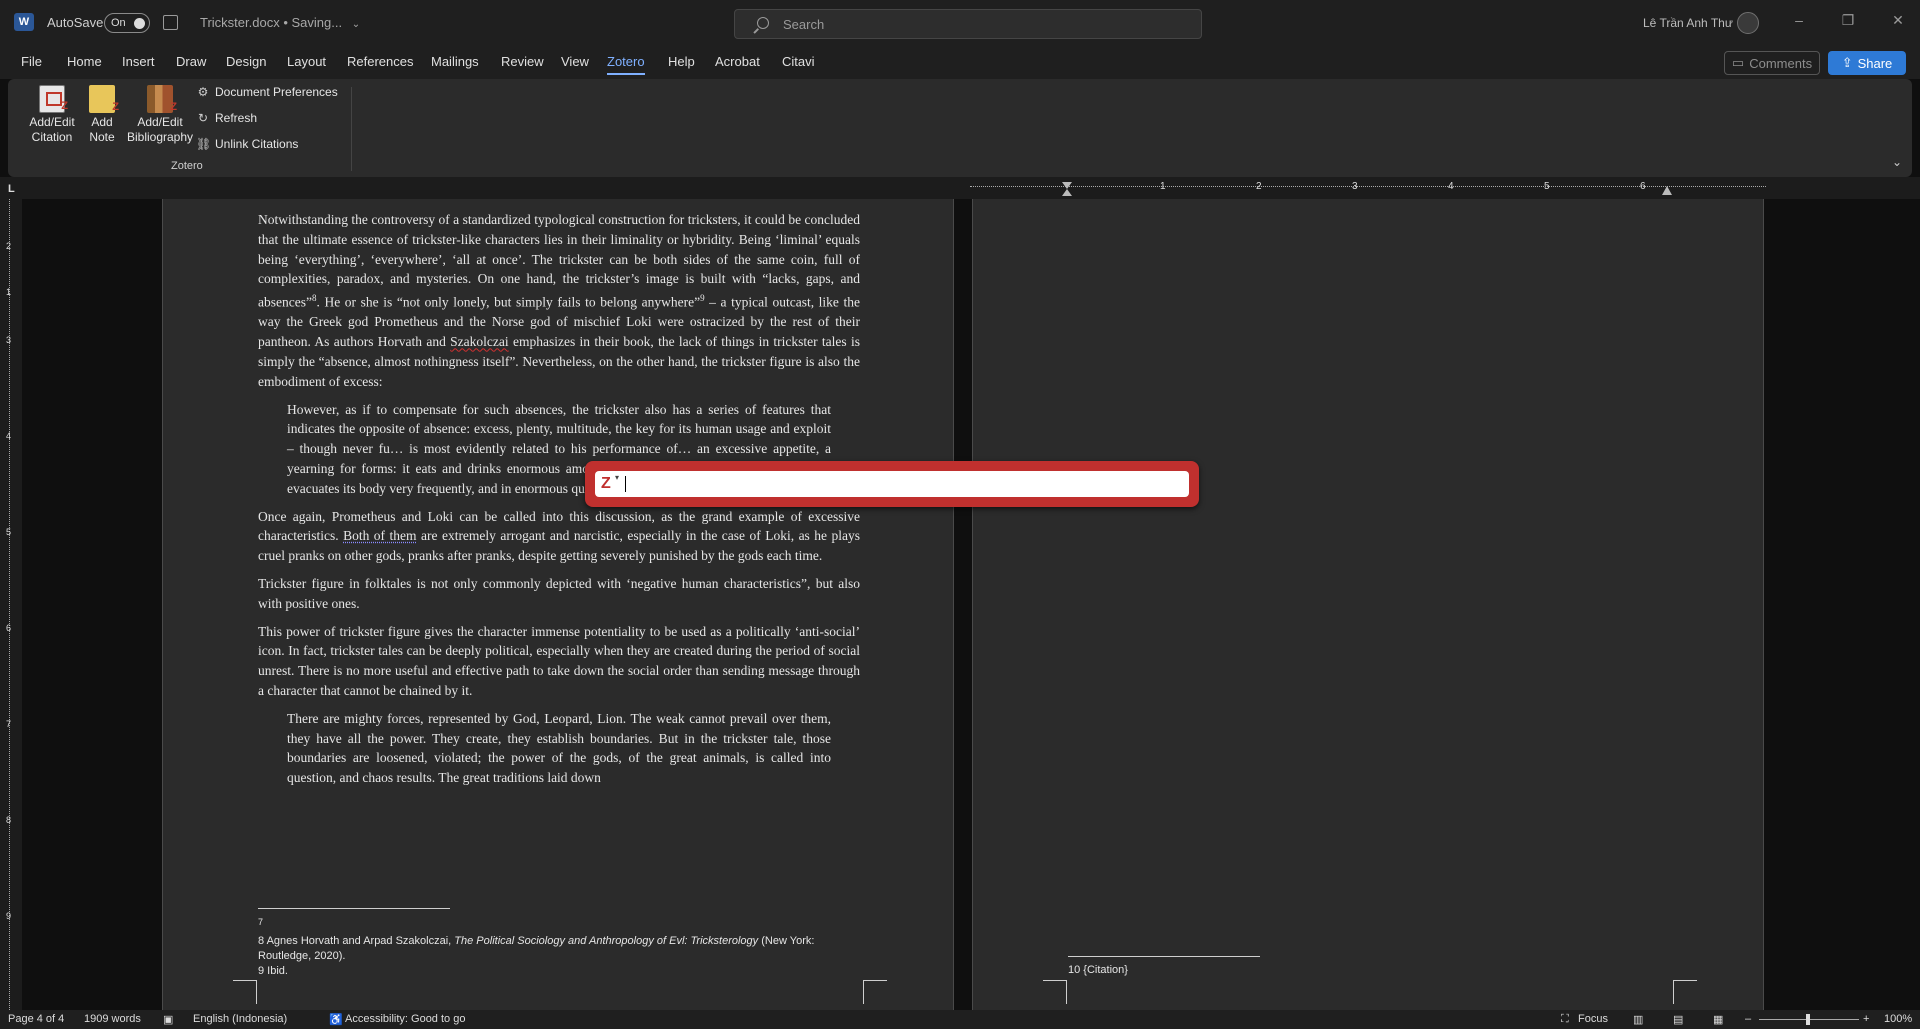 The image size is (1920, 1029). What do you see at coordinates (127, 23) in the screenshot?
I see `autosave-toggle: On` at bounding box center [127, 23].